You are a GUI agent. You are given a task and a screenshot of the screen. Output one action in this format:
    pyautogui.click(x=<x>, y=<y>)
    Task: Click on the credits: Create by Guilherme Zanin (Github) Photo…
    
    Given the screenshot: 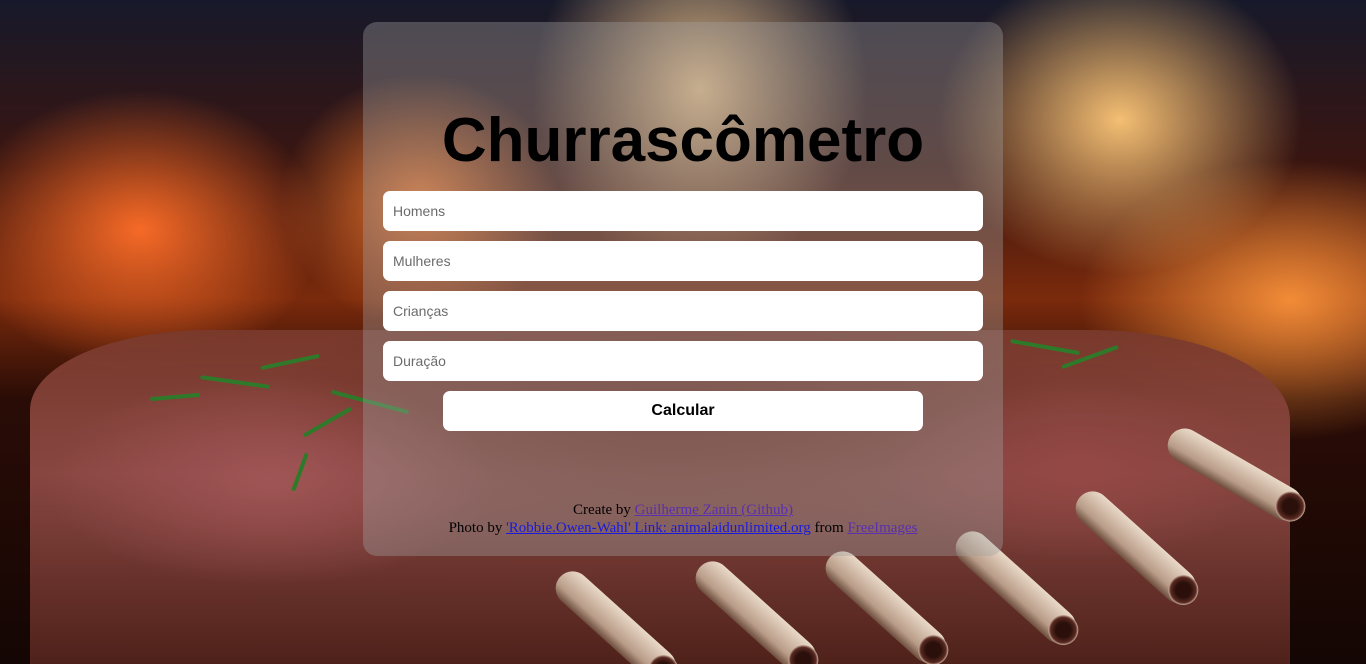 What is the action you would take?
    pyautogui.click(x=683, y=519)
    